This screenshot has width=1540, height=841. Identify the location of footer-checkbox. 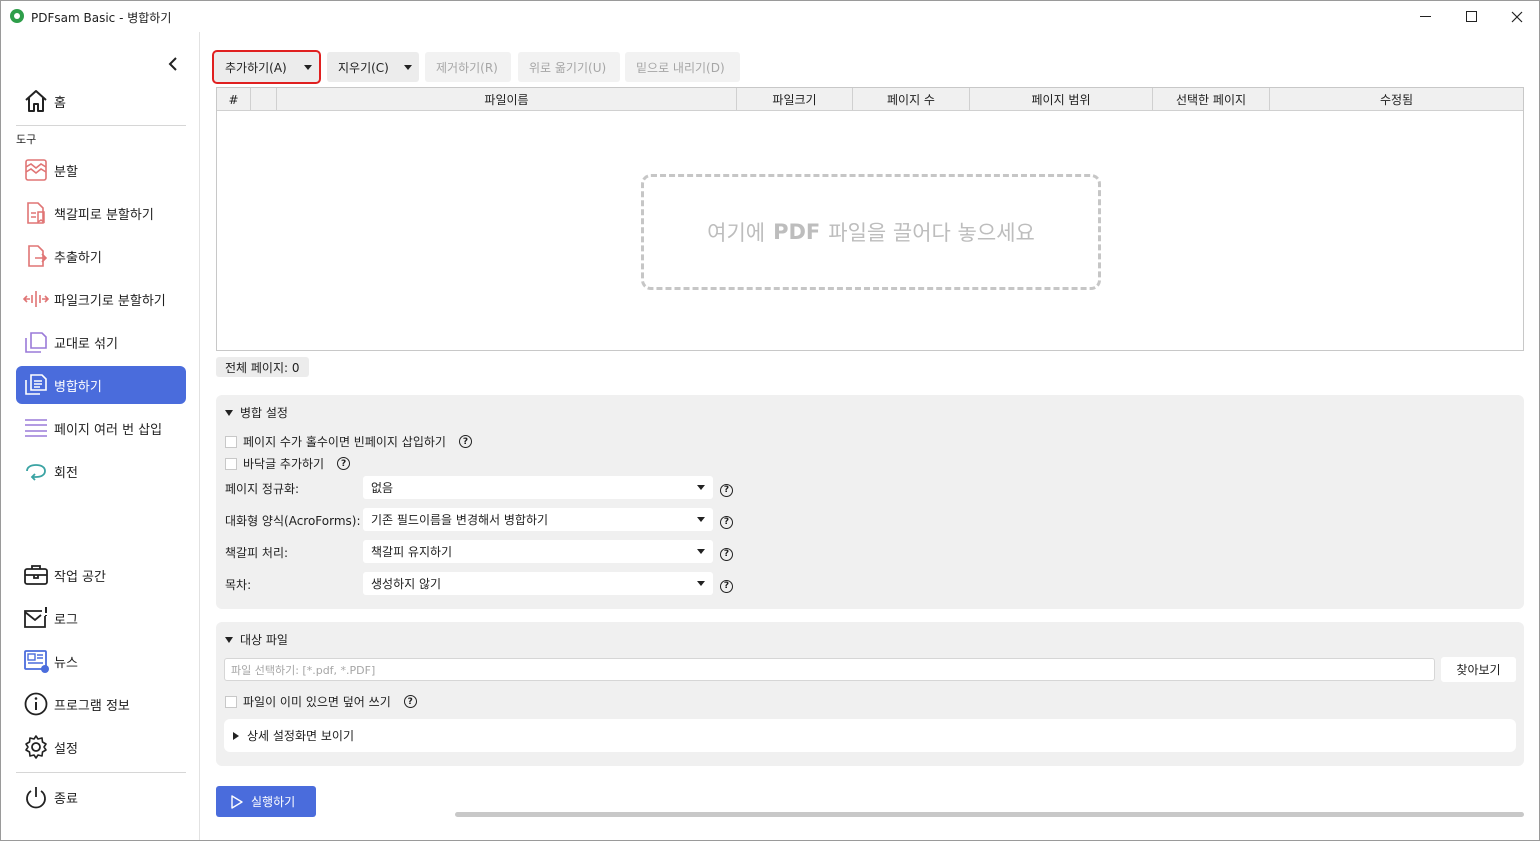
(231, 463).